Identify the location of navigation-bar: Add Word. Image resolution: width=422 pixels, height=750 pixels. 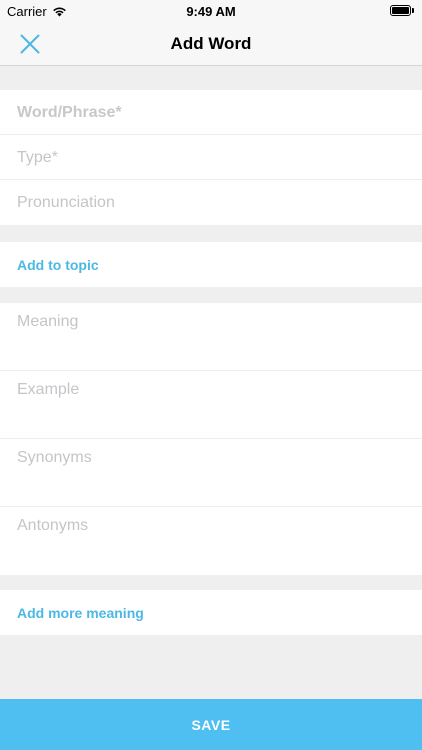
(211, 44).